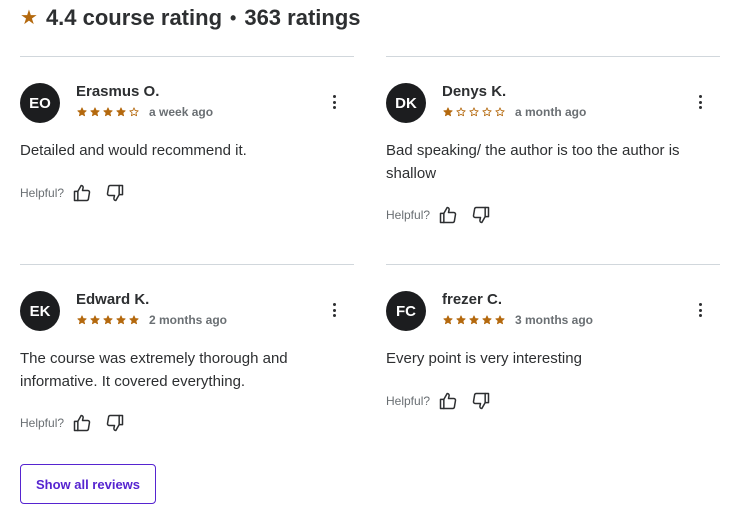  I want to click on review-text: Every point is very interesting, so click(484, 358).